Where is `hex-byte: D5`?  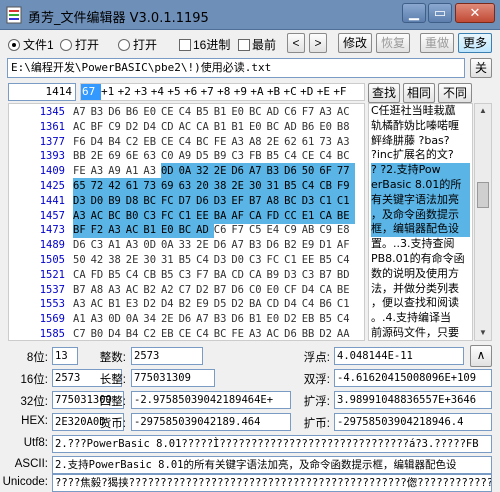
hex-byte: D5 is located at coordinates (205, 156).